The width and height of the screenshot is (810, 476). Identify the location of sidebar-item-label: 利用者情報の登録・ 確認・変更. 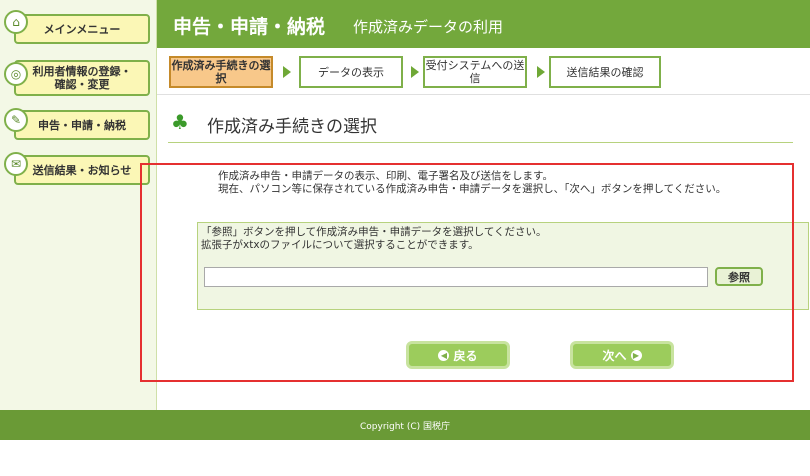
(82, 78).